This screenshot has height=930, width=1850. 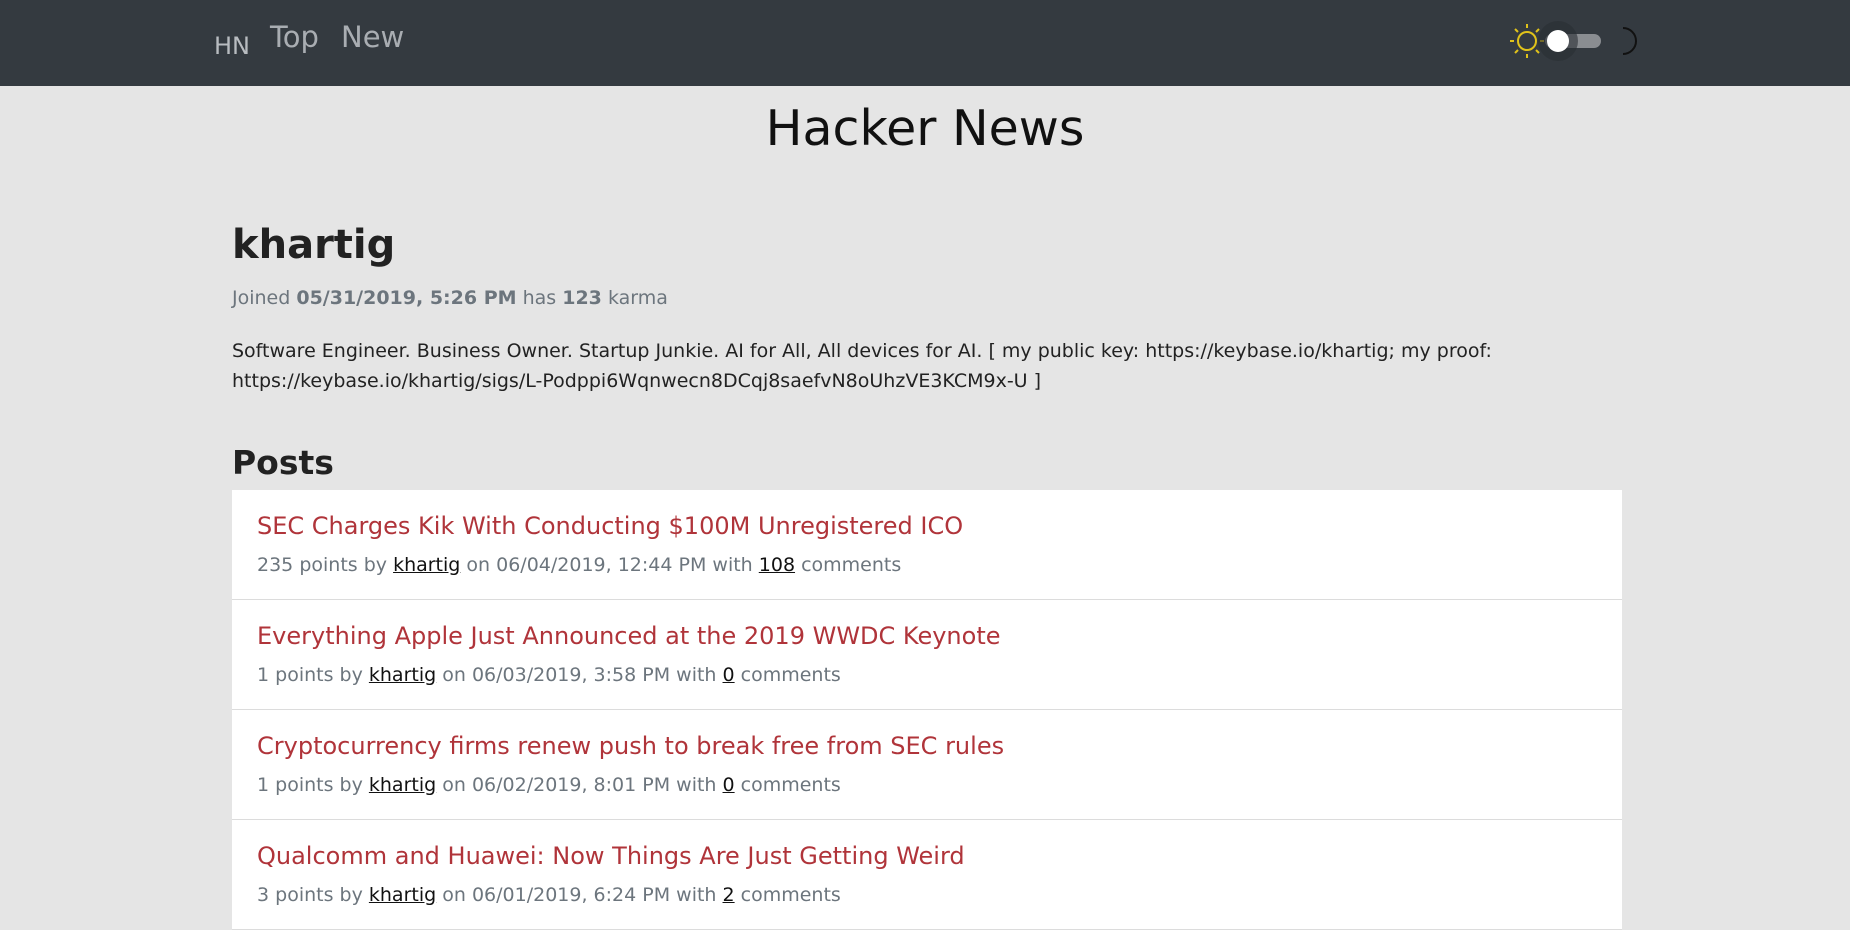 I want to click on user-joined-info: Joined 05/31/2019, 5:26 PM has 123 karma, so click(x=927, y=298).